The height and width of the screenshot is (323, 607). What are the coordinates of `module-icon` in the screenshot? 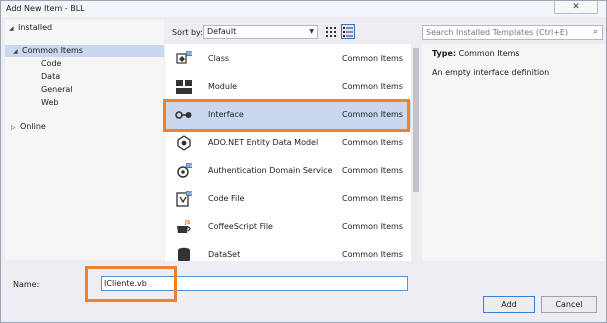 It's located at (184, 87).